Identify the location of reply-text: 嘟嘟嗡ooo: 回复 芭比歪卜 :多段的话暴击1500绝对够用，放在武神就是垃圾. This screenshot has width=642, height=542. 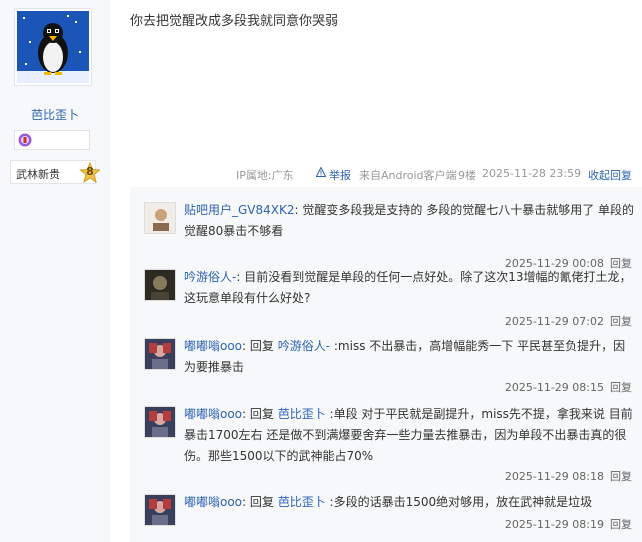
(410, 502).